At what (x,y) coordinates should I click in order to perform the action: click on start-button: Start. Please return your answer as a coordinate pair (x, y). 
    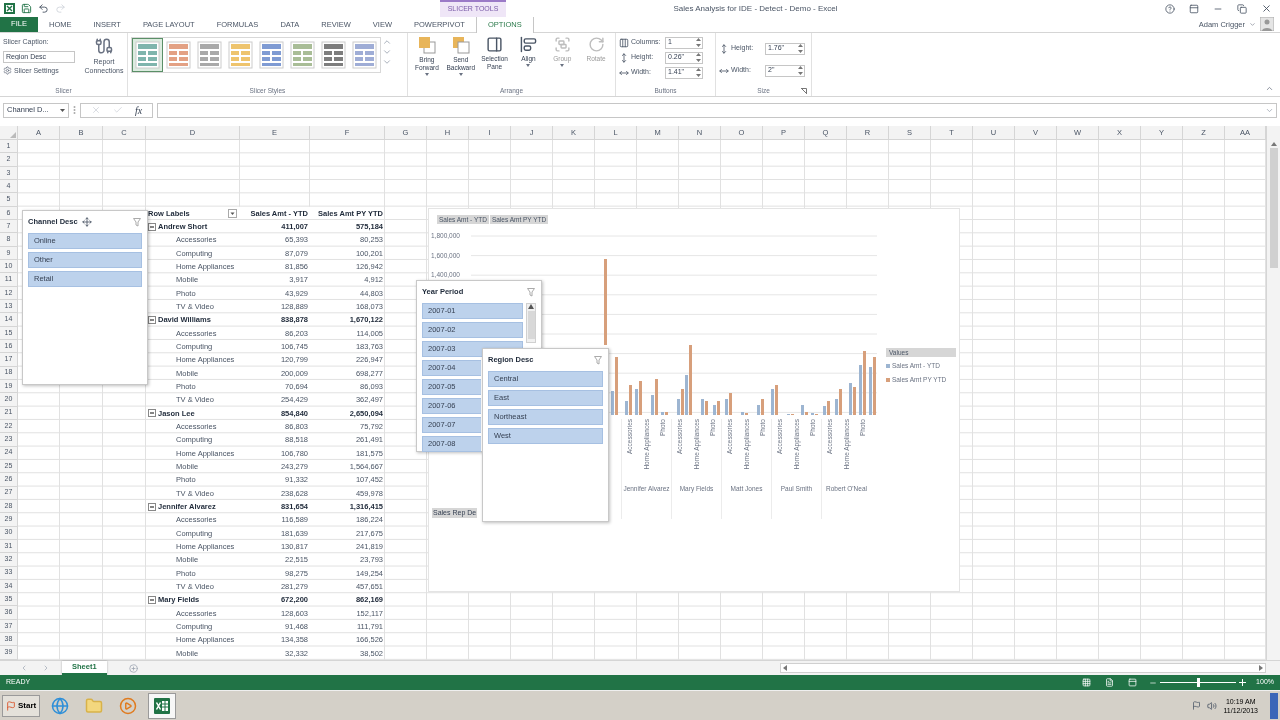
    Looking at the image, I should click on (21, 705).